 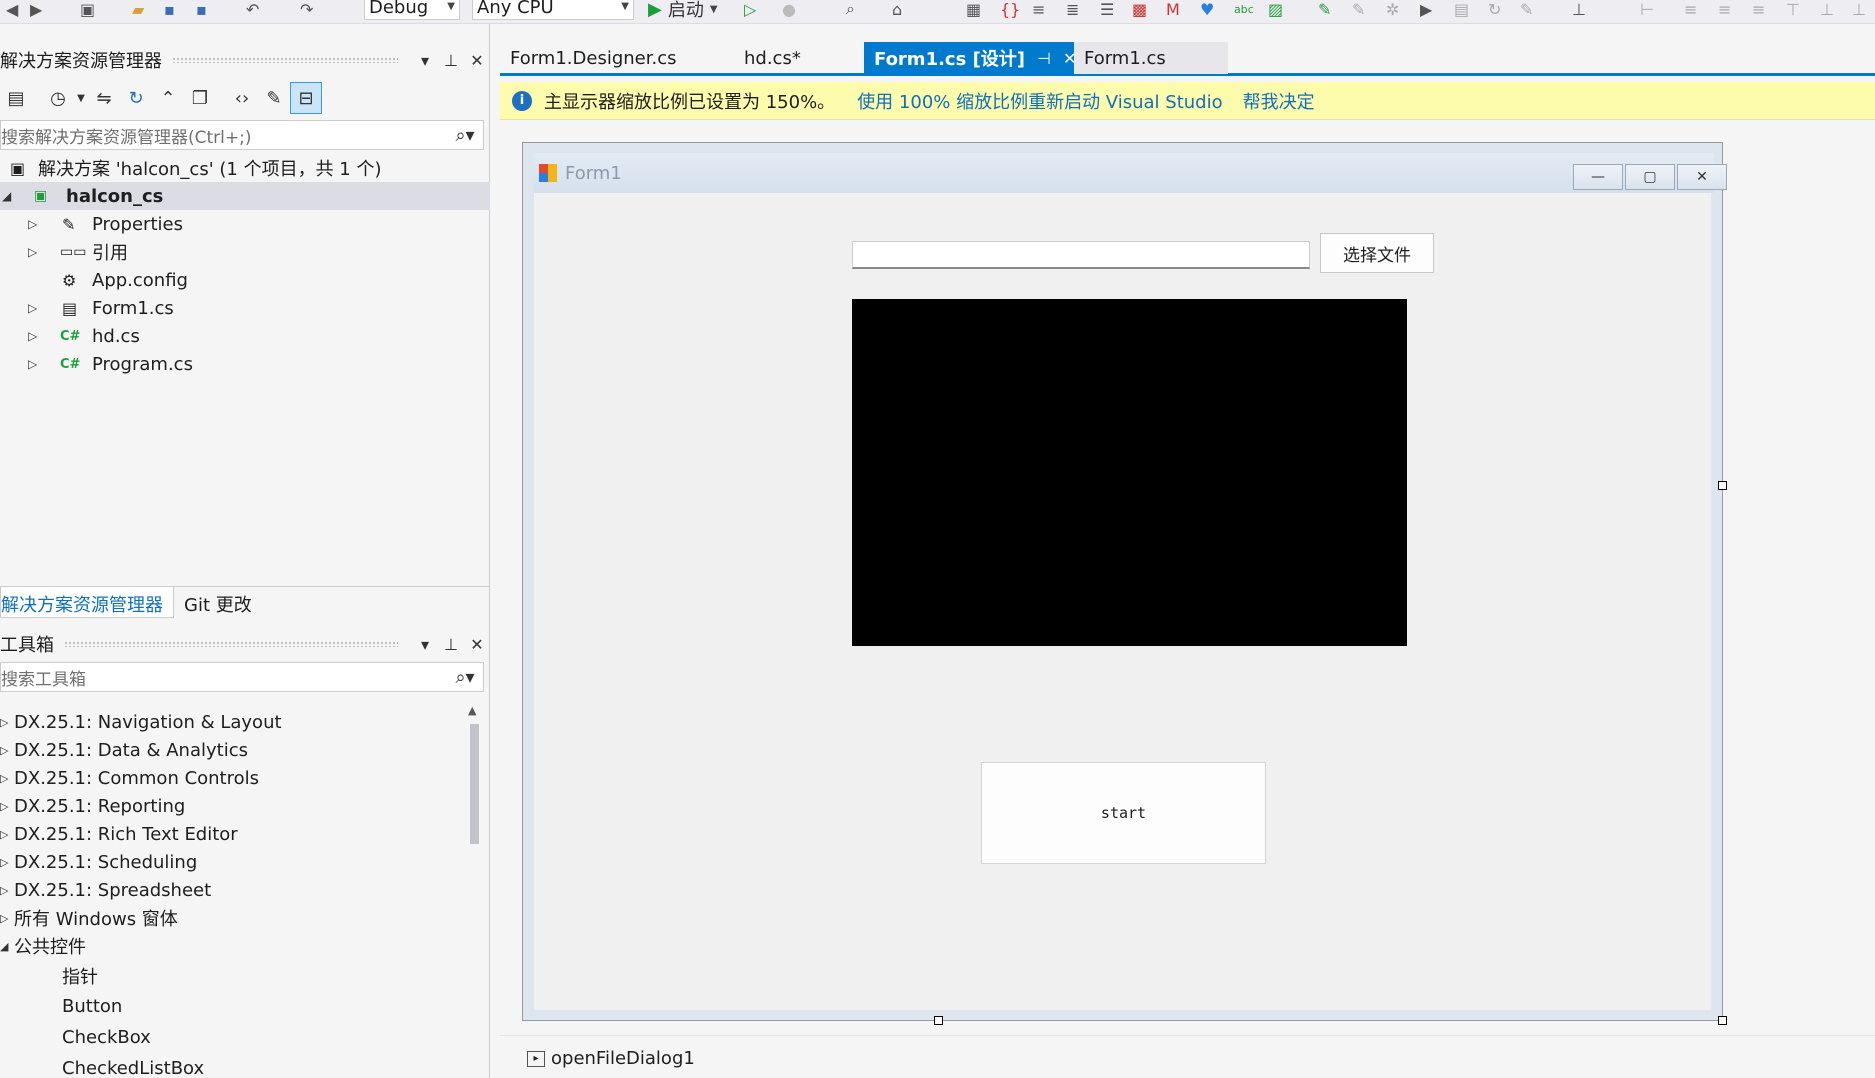 What do you see at coordinates (58, 98) in the screenshot?
I see `history-icon: ◷` at bounding box center [58, 98].